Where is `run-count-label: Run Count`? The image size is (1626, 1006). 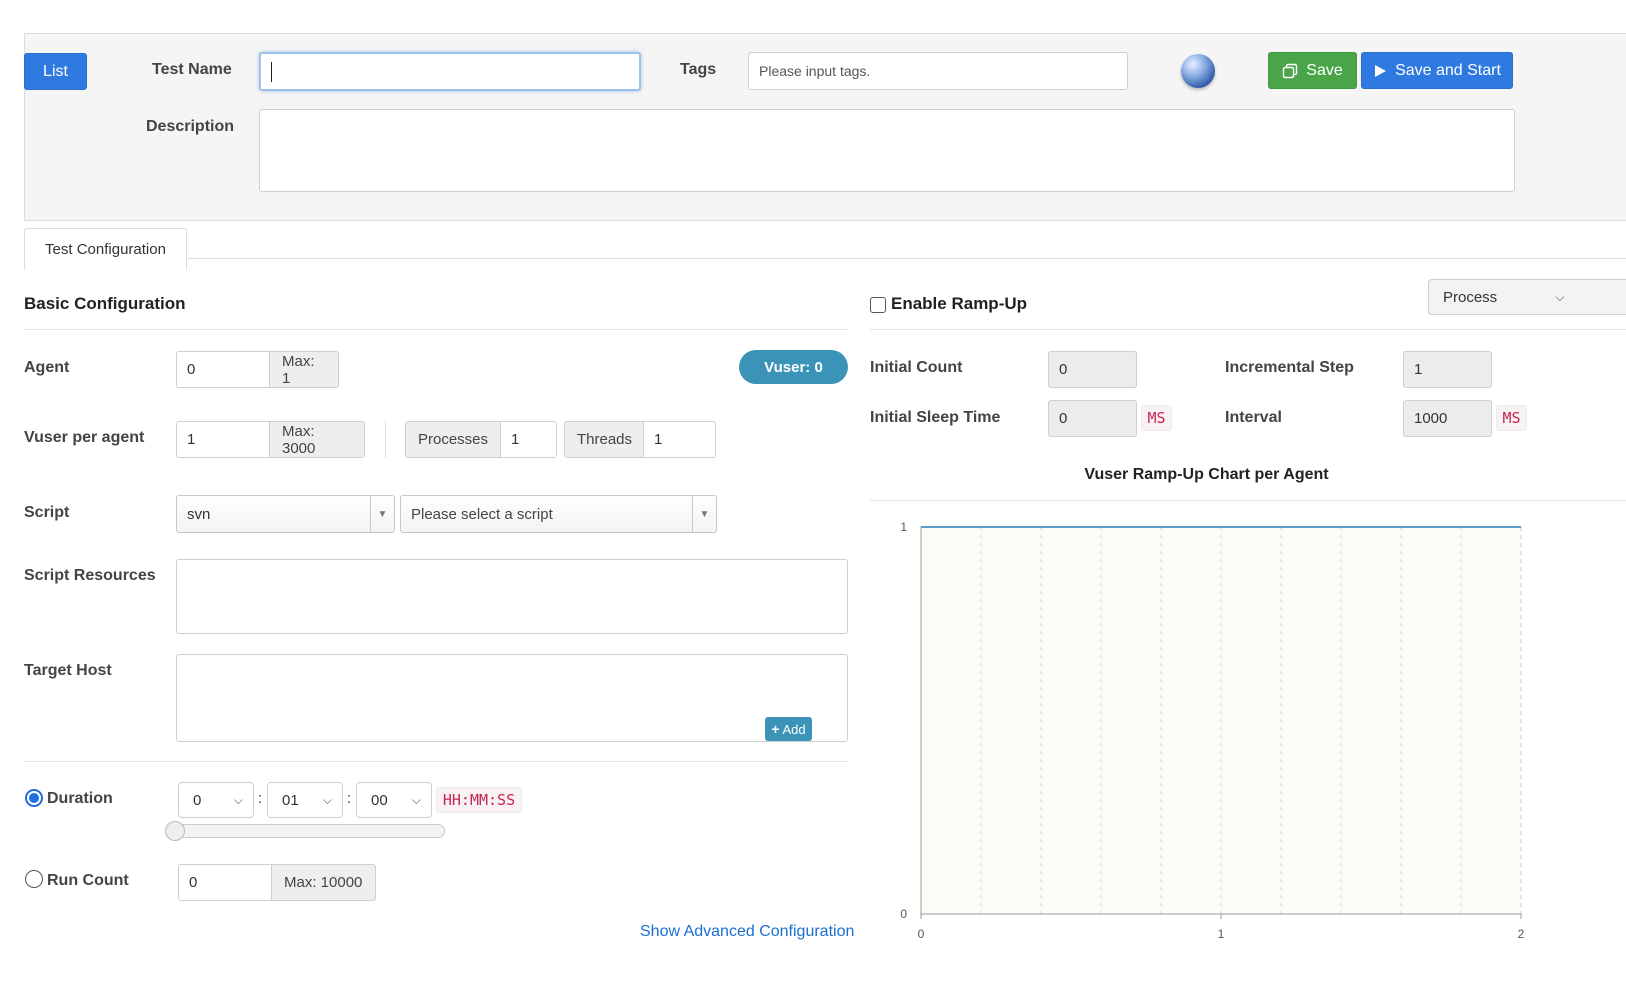 run-count-label: Run Count is located at coordinates (88, 880).